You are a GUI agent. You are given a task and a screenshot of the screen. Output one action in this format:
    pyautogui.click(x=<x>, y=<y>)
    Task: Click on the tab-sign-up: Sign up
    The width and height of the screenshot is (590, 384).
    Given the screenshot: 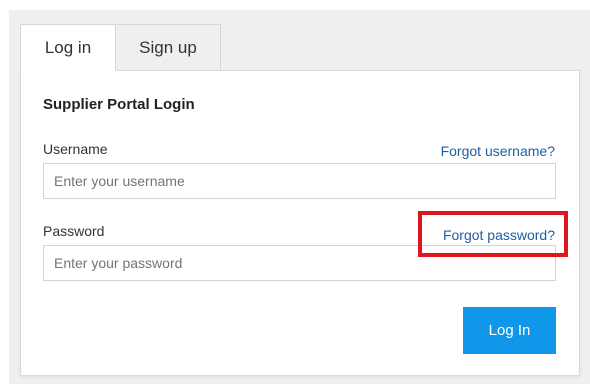 What is the action you would take?
    pyautogui.click(x=168, y=47)
    